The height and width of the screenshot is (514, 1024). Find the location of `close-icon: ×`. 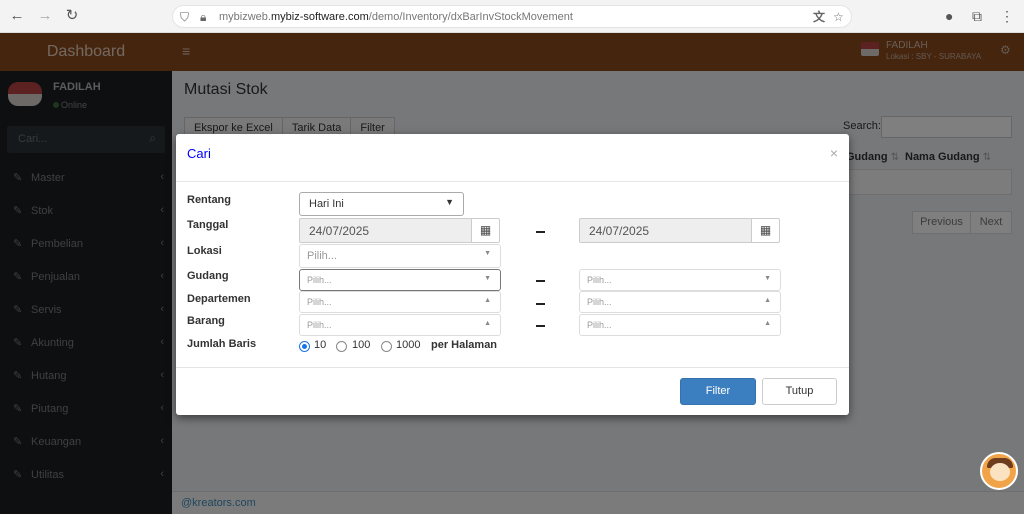

close-icon: × is located at coordinates (834, 153).